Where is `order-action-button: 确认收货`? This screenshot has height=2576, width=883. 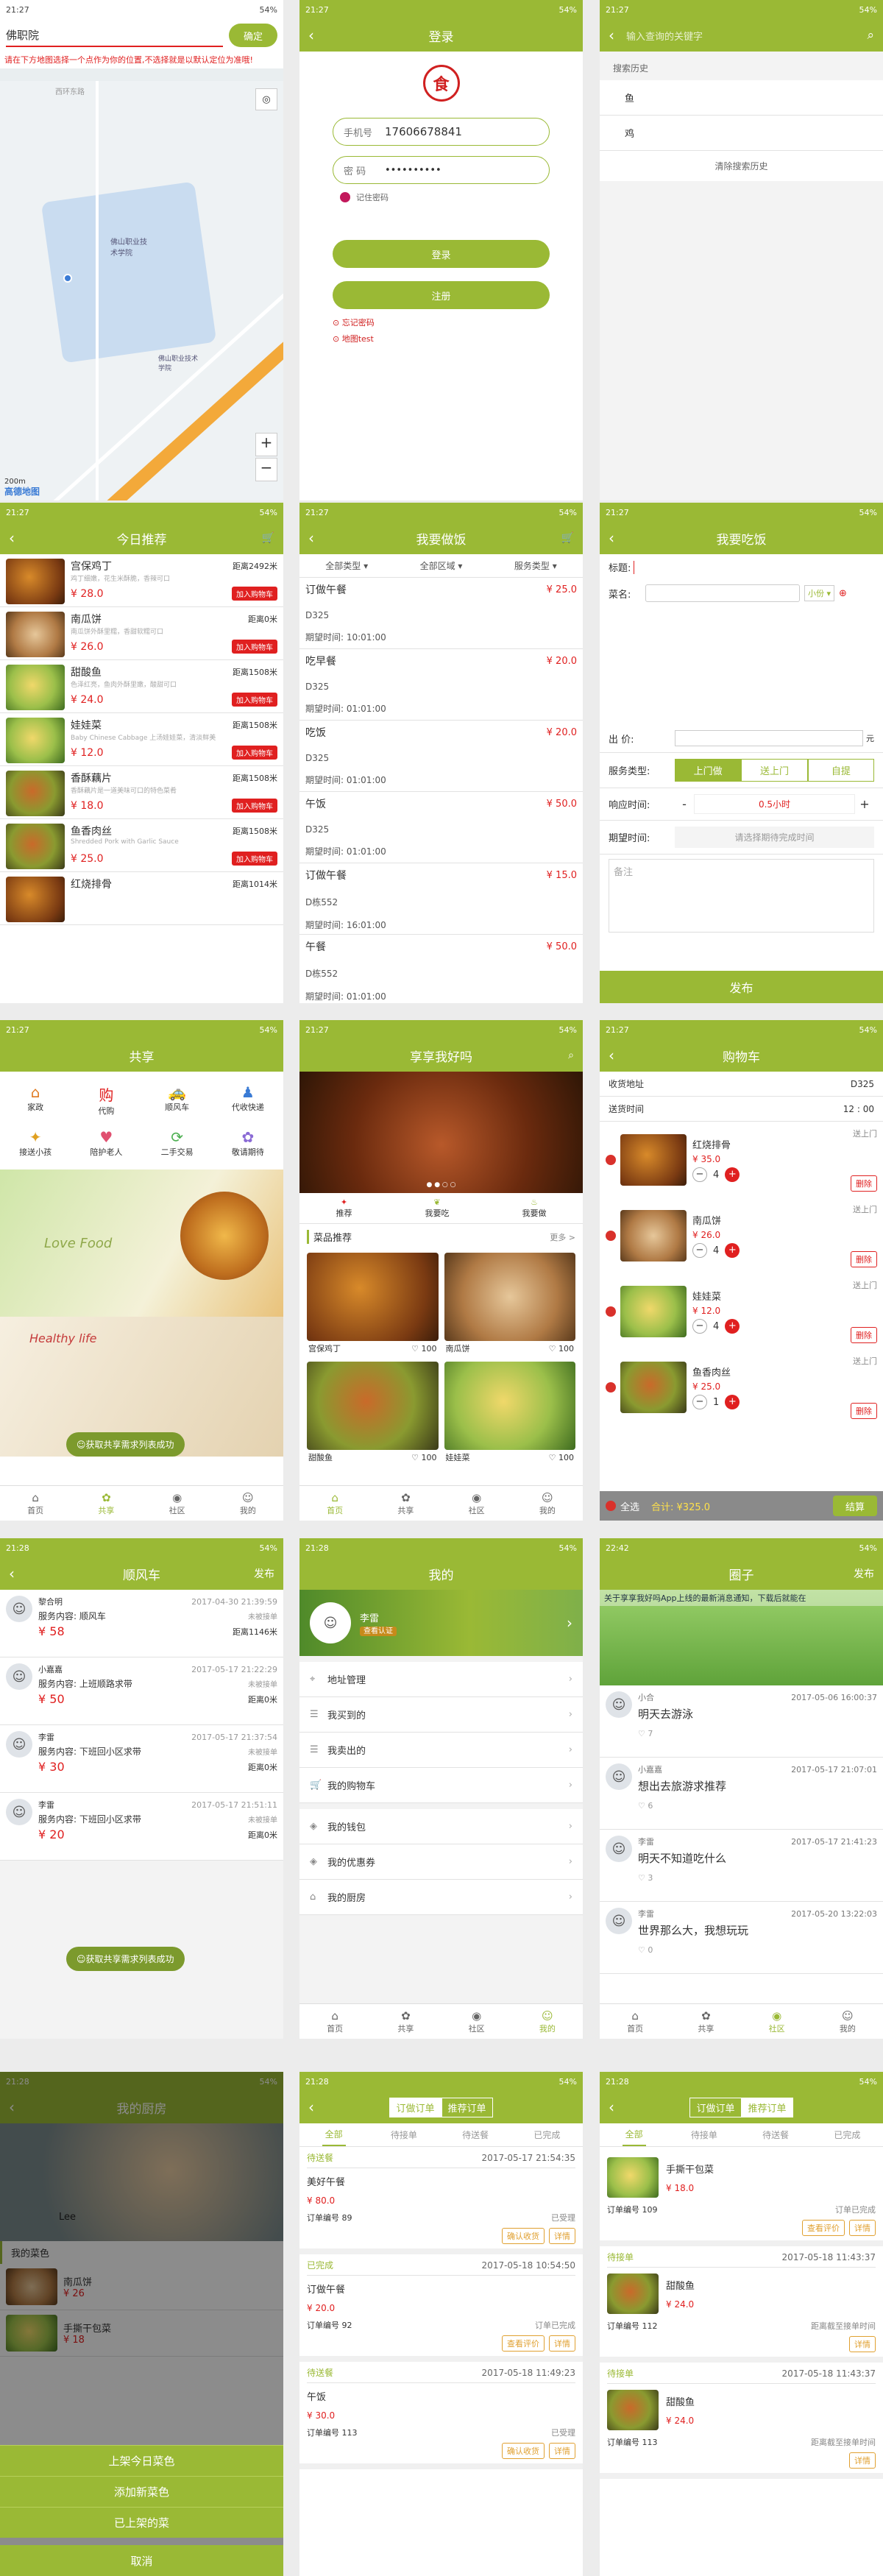 order-action-button: 确认收货 is located at coordinates (523, 2451).